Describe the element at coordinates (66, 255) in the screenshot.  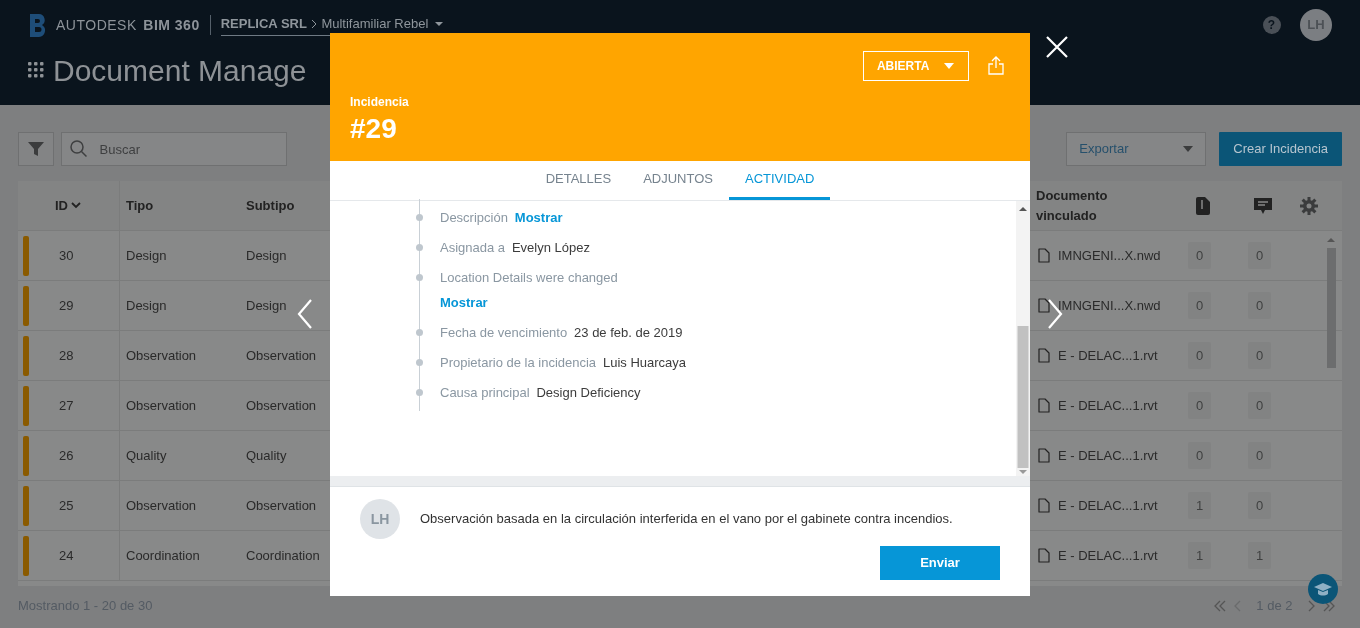
I see `table-cell-text: 30` at that location.